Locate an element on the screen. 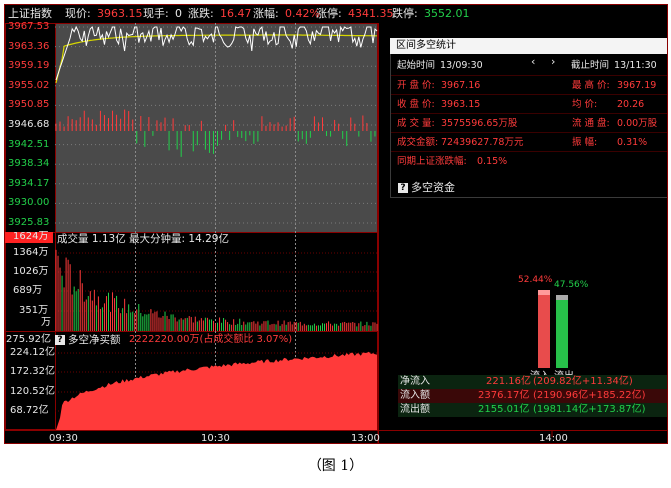  volume-panel-border is located at coordinates (191, 282).